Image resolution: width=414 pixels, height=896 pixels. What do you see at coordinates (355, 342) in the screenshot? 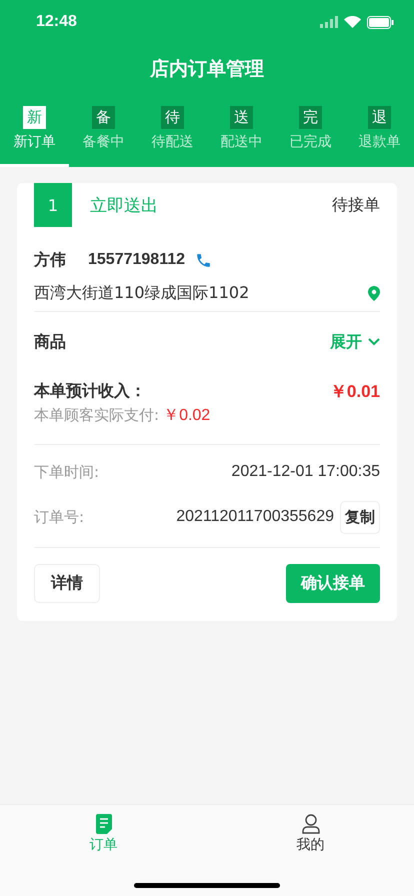
I see `expand-button: 展开` at bounding box center [355, 342].